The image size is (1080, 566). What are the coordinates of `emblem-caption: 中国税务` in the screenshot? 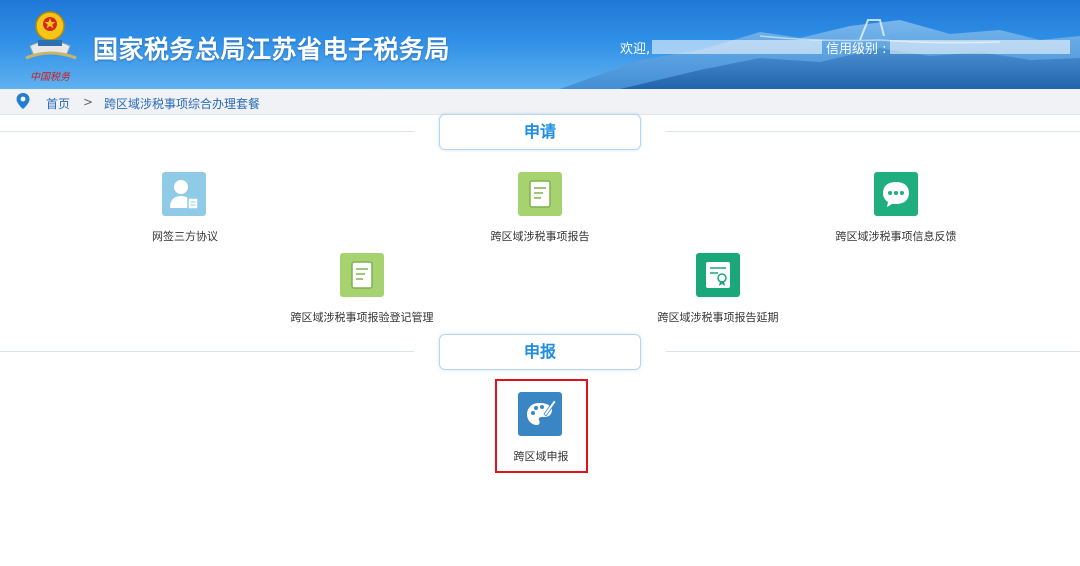 It's located at (50, 77).